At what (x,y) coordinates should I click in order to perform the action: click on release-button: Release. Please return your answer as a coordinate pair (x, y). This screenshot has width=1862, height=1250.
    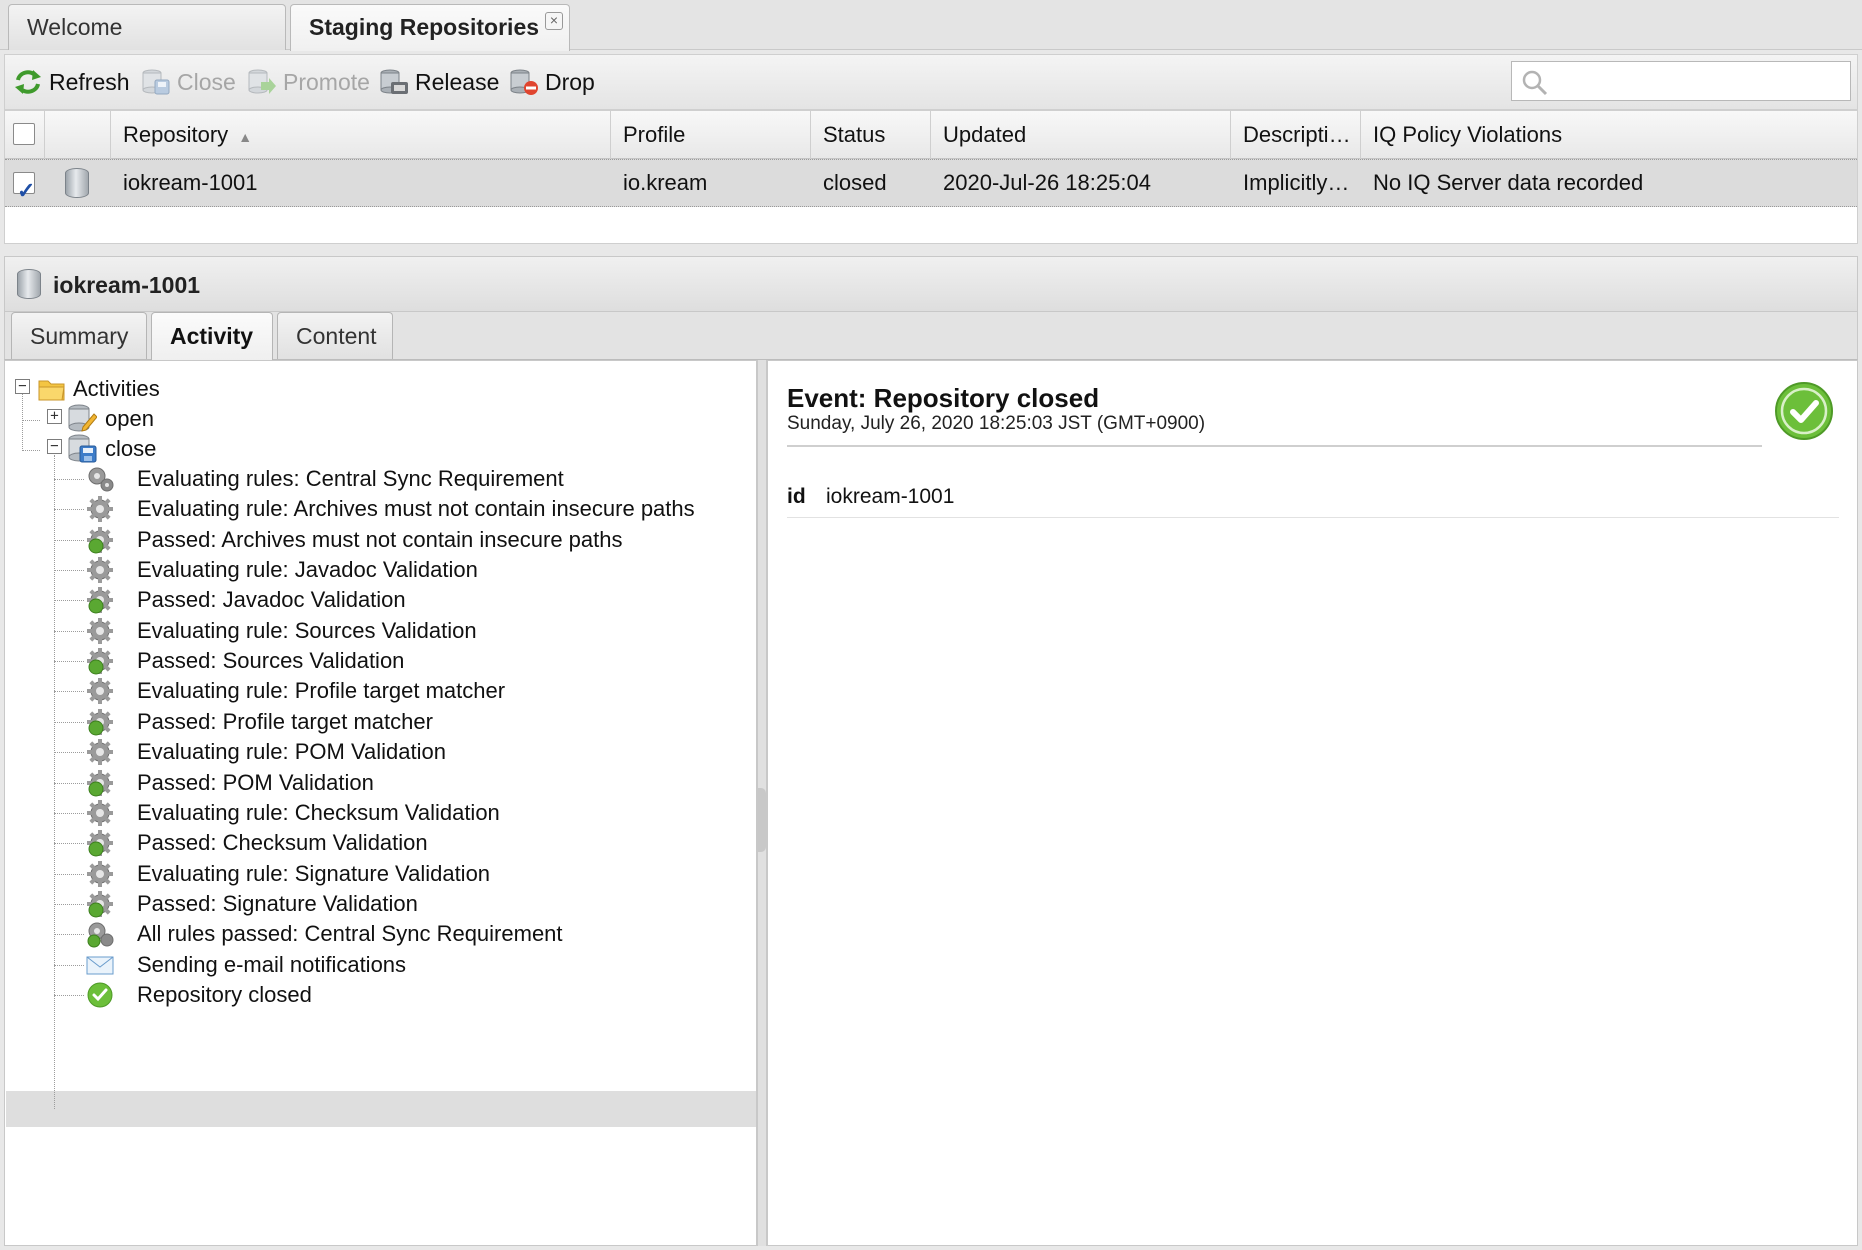
    Looking at the image, I should click on (439, 82).